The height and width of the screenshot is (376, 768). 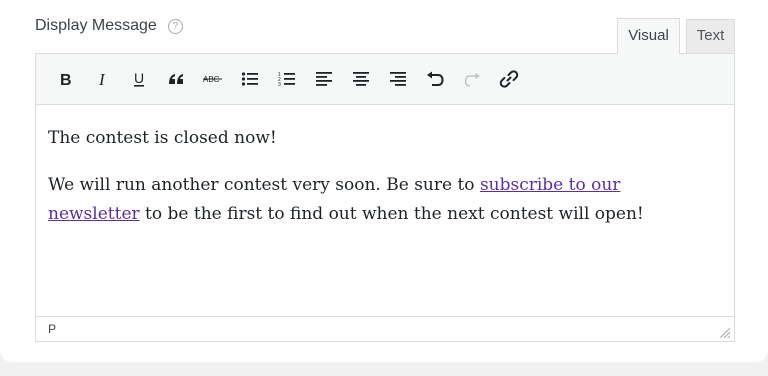 What do you see at coordinates (648, 36) in the screenshot?
I see `tab-visual: Visual` at bounding box center [648, 36].